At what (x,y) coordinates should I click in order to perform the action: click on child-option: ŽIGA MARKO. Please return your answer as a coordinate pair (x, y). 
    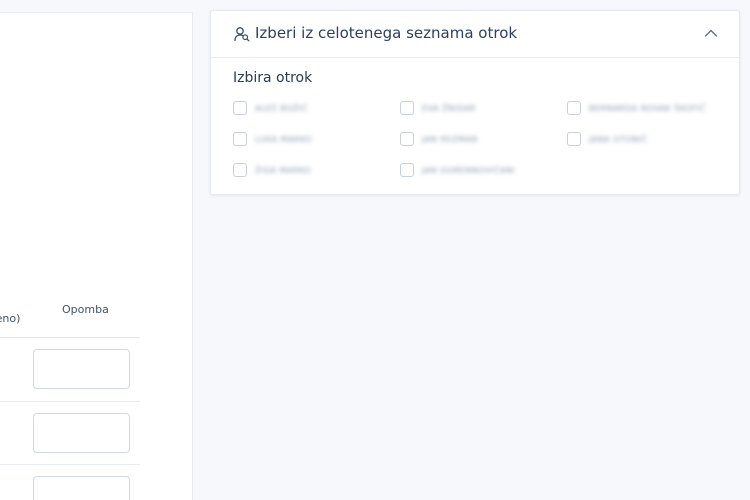
    Looking at the image, I should click on (272, 170).